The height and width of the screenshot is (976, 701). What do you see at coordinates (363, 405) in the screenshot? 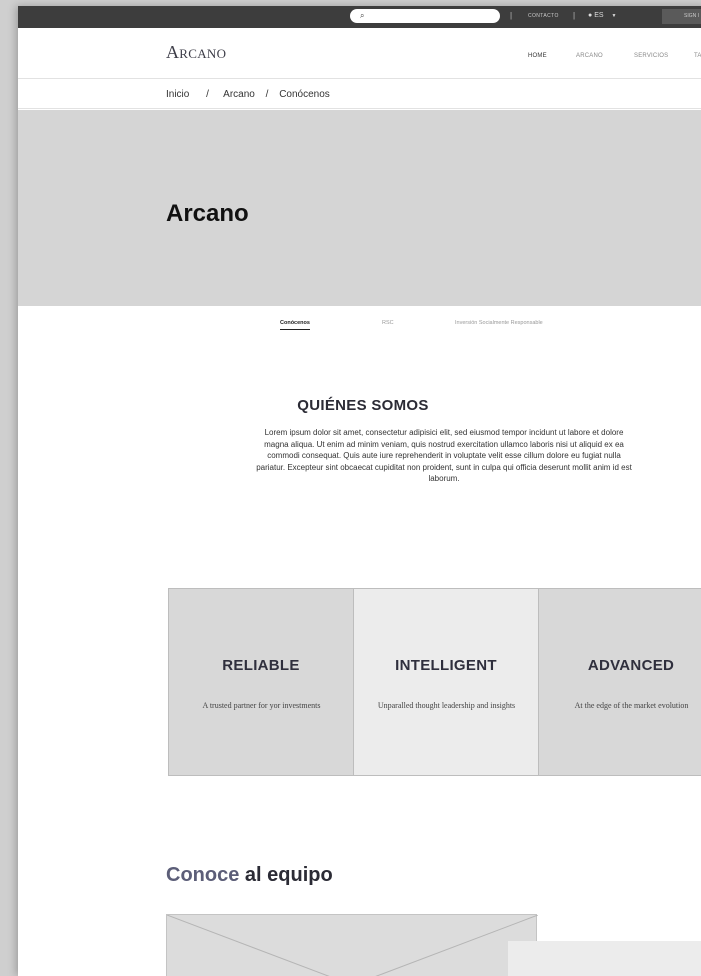
I see `section-title: QUIÉNES SOMOS` at bounding box center [363, 405].